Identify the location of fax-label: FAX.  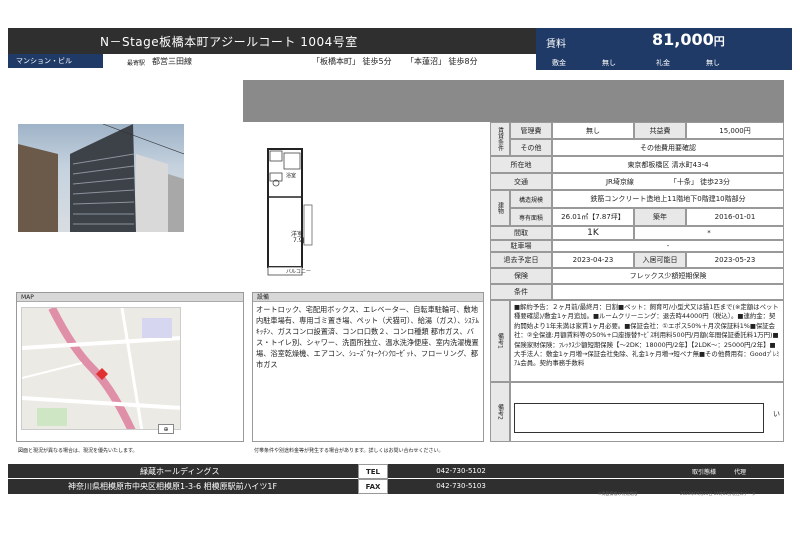
(373, 486).